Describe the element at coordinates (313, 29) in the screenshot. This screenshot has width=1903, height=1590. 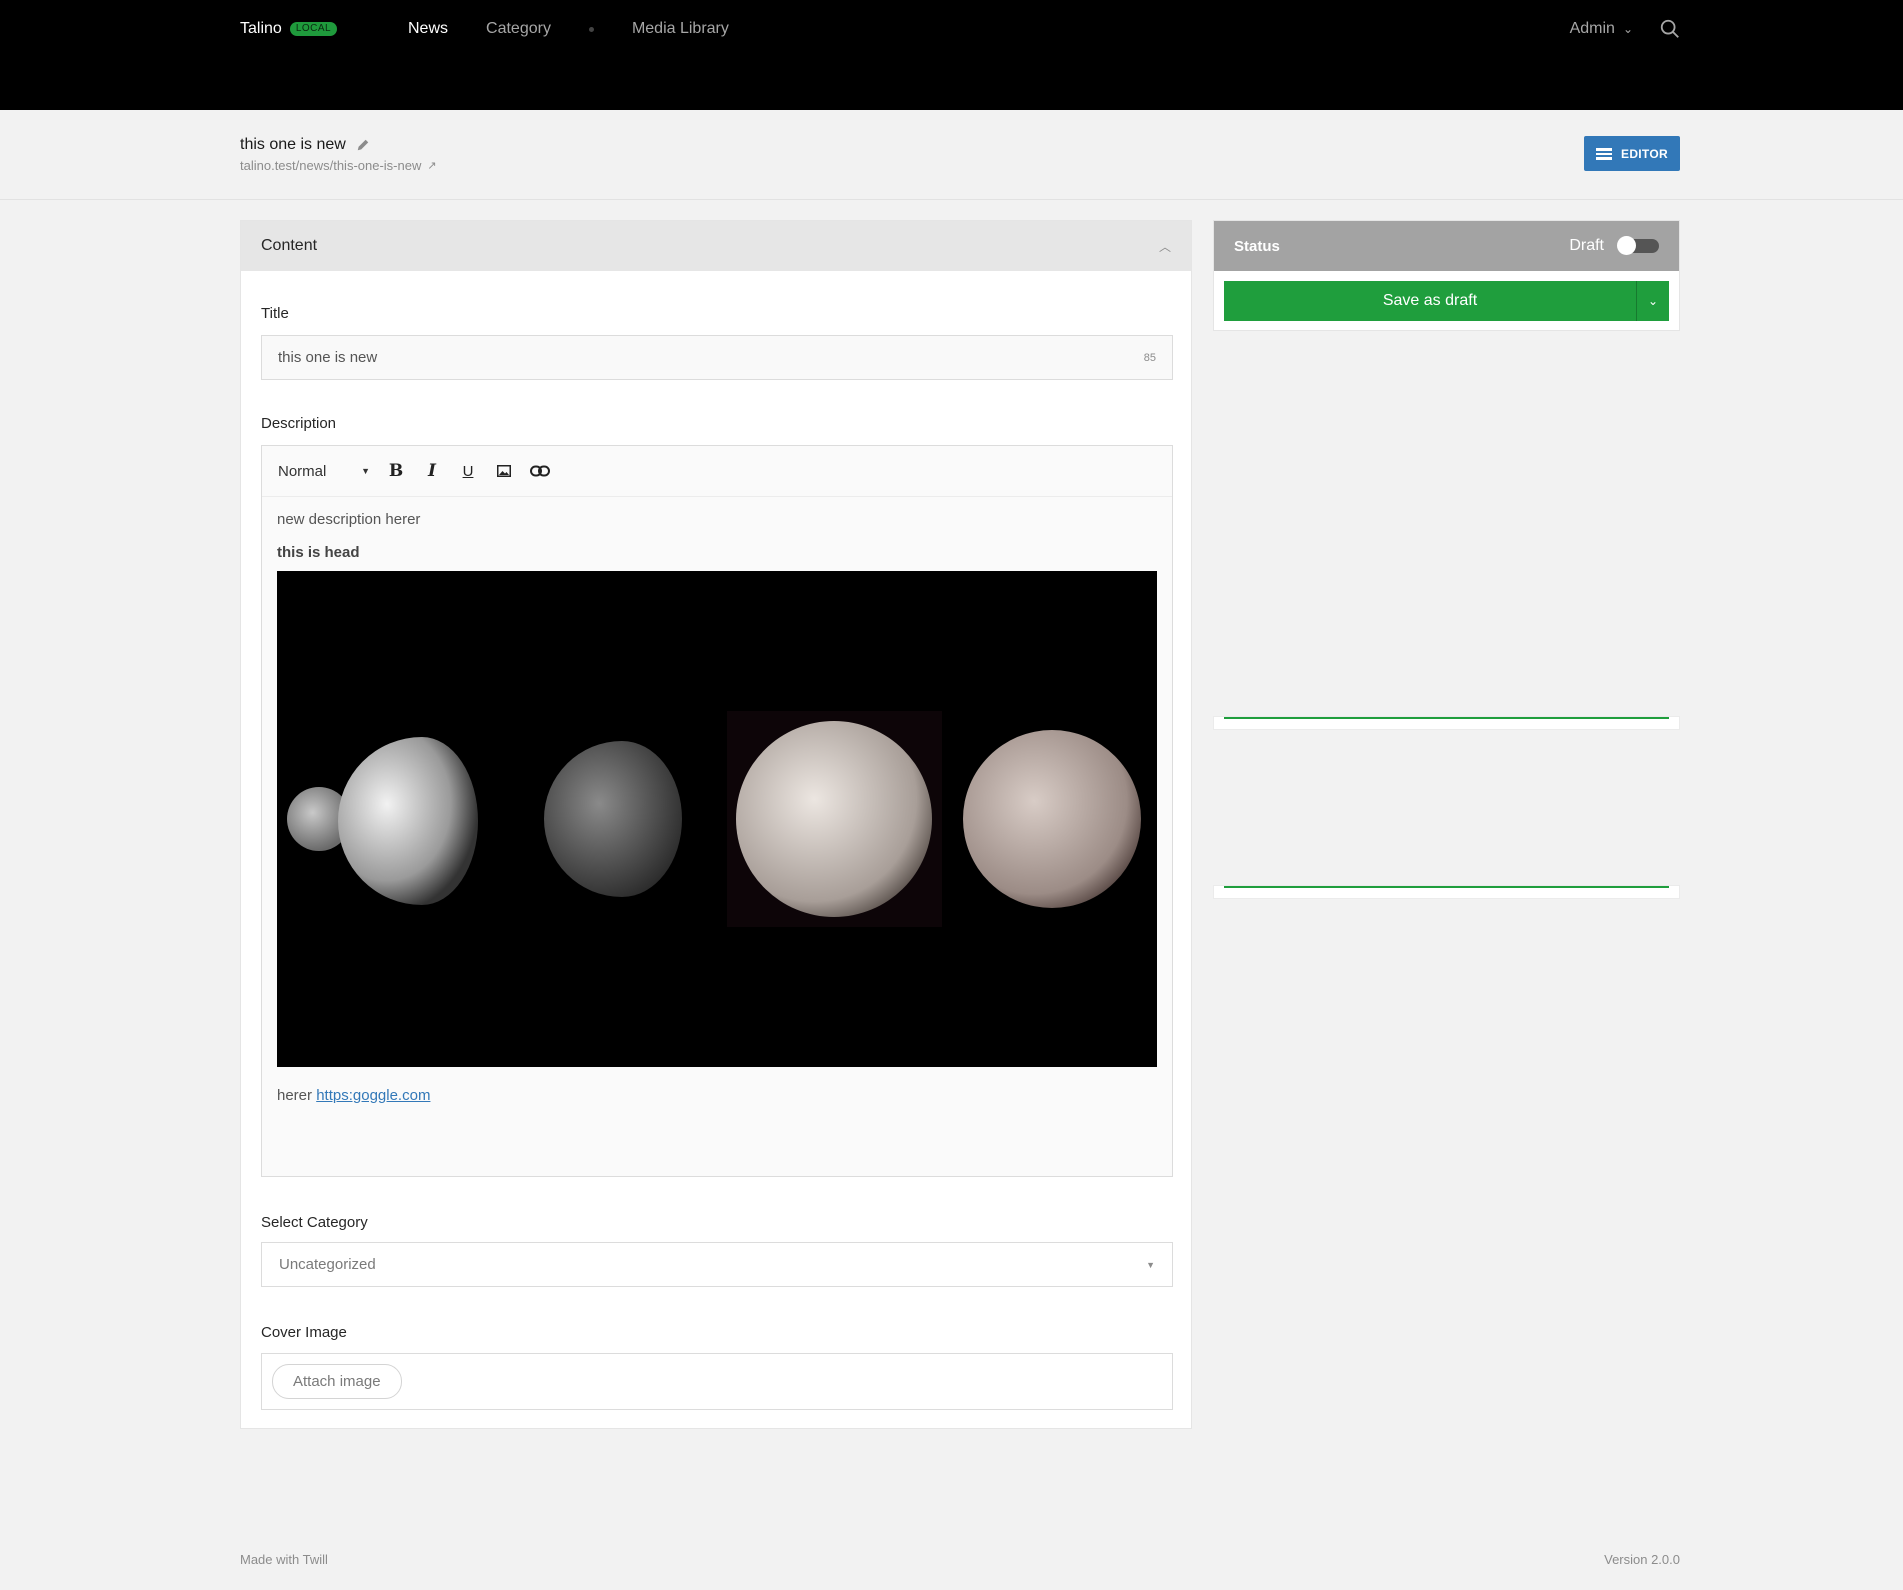
I see `environment-badge: LOCAL` at that location.